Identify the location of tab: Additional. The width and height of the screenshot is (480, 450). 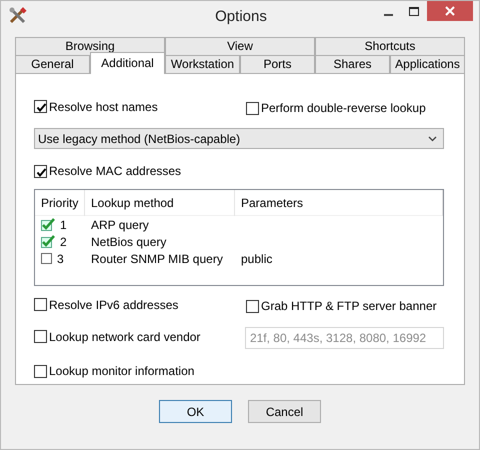
(127, 63).